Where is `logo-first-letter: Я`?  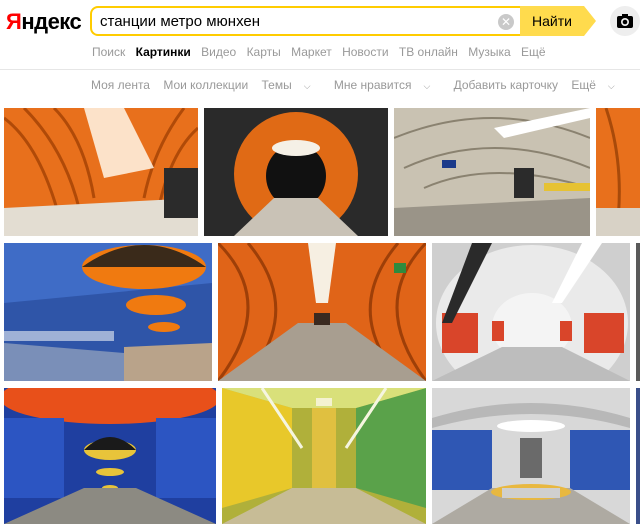
logo-first-letter: Я is located at coordinates (14, 21).